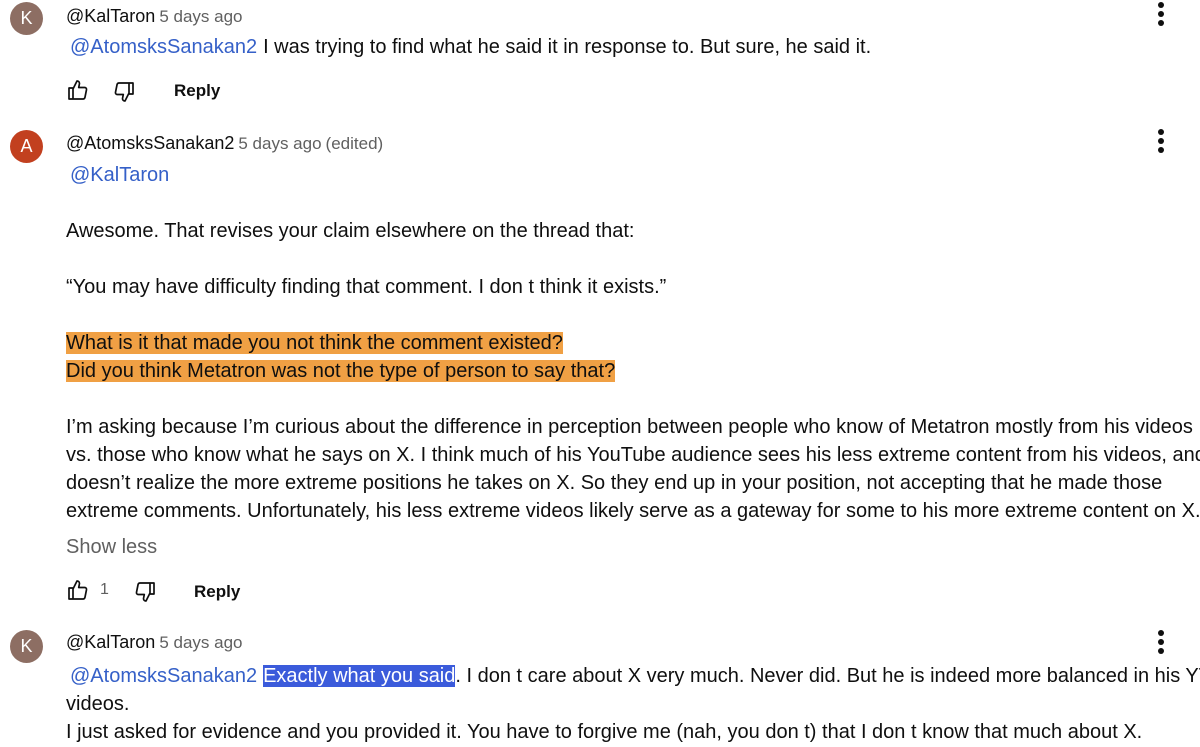 This screenshot has width=1200, height=747. Describe the element at coordinates (111, 547) in the screenshot. I see `show-less-button: Show less` at that location.